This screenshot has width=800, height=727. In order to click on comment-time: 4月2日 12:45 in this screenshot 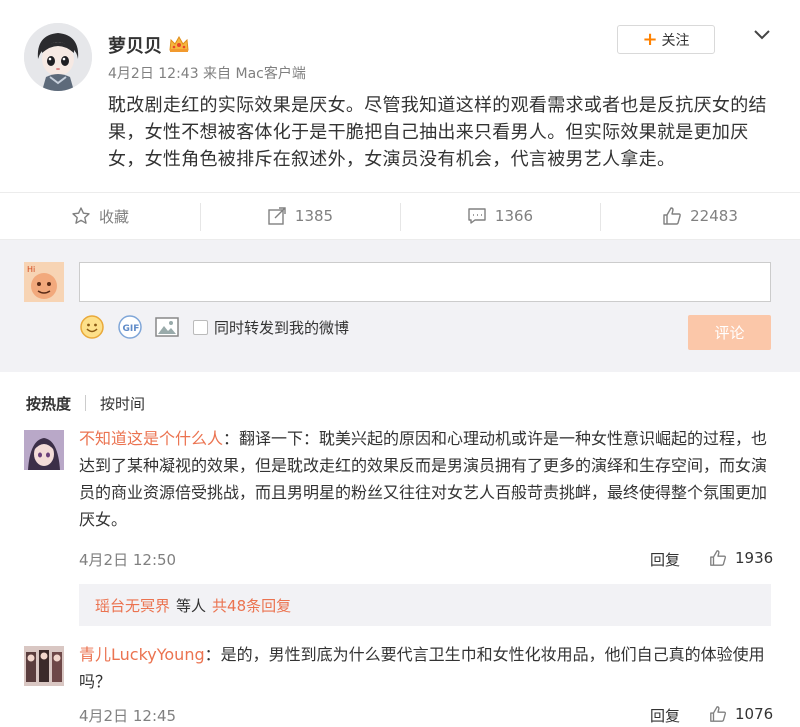, I will do `click(128, 716)`.